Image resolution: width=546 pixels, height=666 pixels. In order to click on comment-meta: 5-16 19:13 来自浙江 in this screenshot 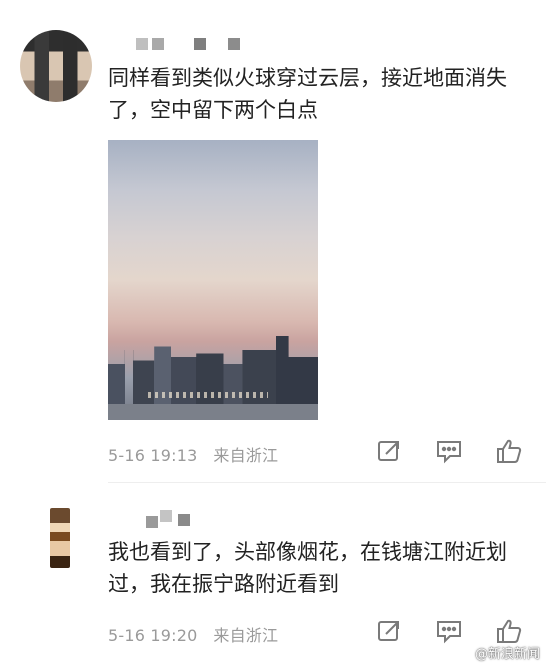, I will do `click(193, 454)`.